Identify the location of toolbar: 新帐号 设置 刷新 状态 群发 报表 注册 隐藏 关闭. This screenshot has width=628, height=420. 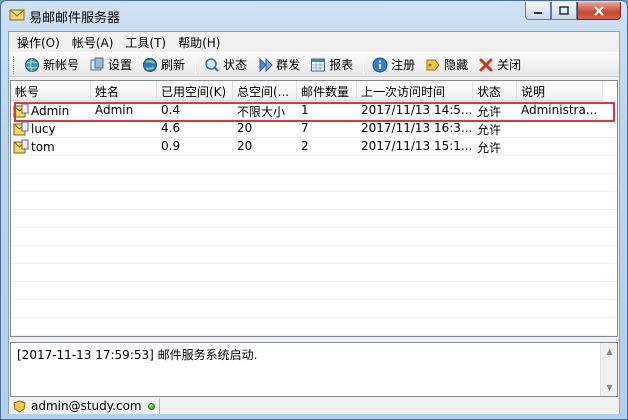
(314, 64).